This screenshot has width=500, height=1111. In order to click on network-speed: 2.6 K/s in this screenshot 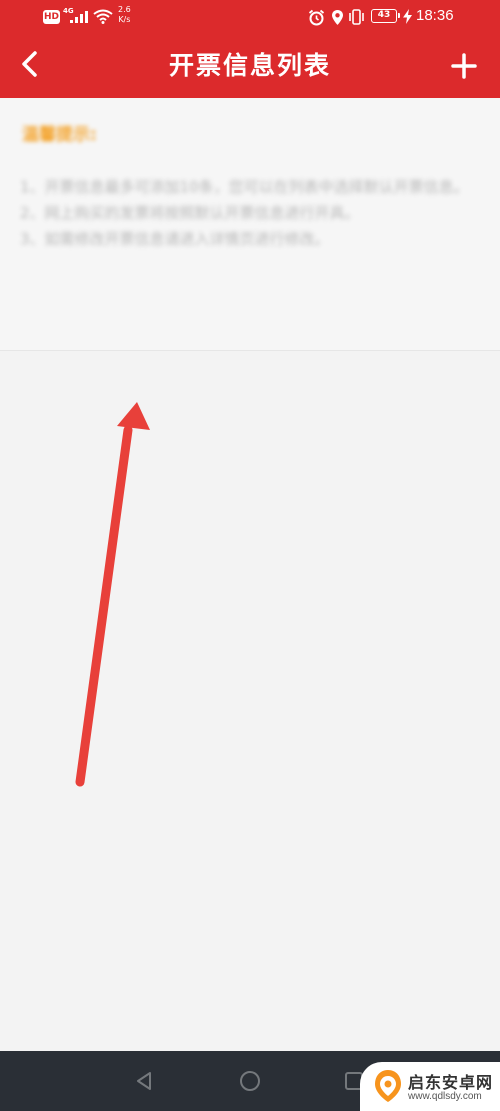, I will do `click(124, 15)`.